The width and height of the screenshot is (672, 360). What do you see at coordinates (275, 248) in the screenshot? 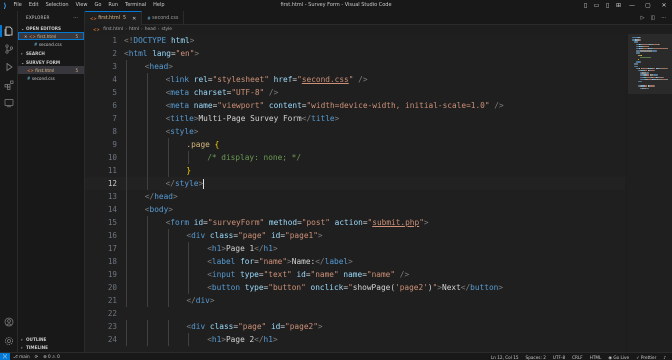
I see `code-token: >` at bounding box center [275, 248].